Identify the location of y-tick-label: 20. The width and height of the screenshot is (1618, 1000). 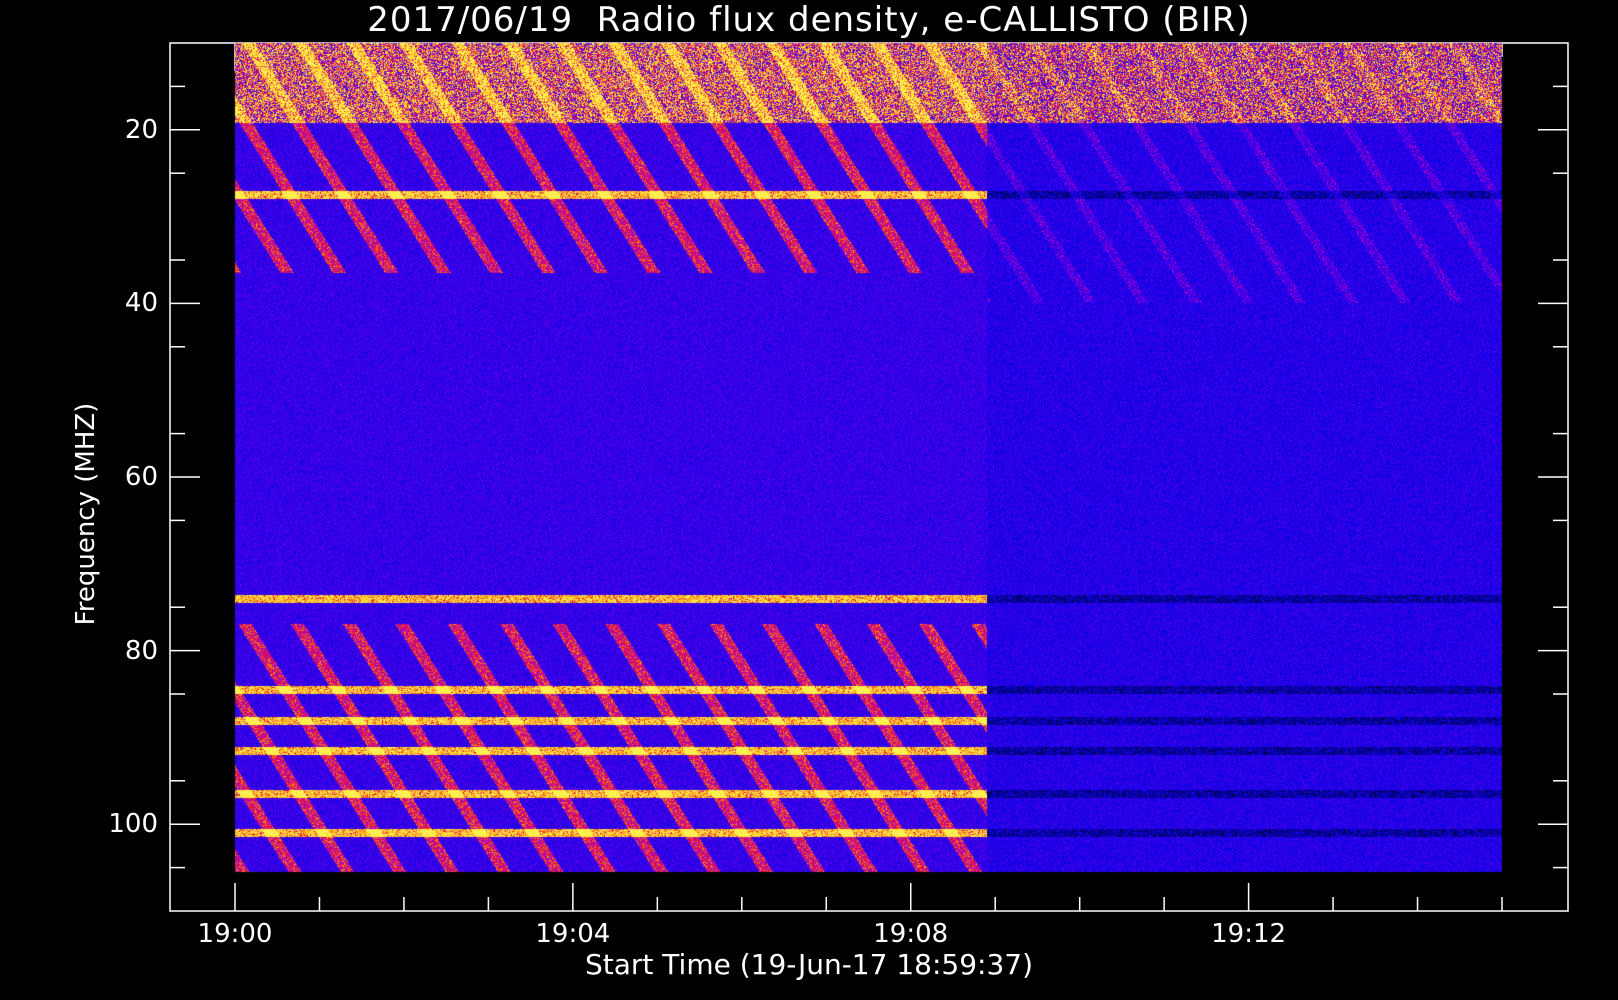
(141, 129).